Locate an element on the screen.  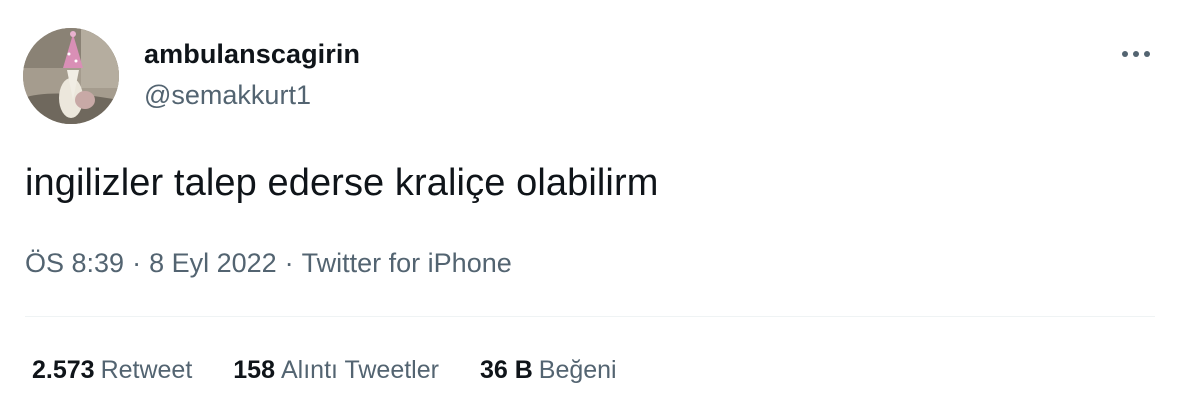
dog-party-hat-icon is located at coordinates (71, 76).